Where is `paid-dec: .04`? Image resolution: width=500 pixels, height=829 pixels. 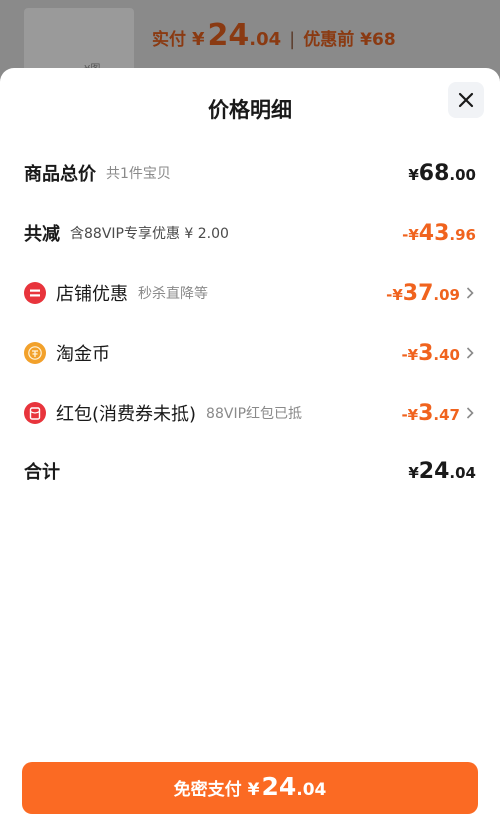
paid-dec: .04 is located at coordinates (265, 39).